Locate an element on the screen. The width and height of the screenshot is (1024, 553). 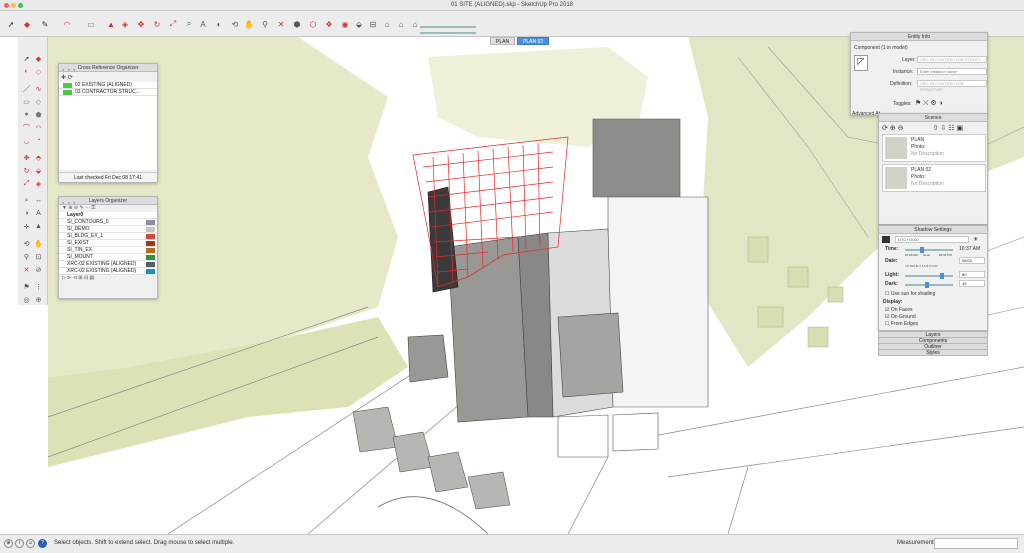
xref-item: 02 EXISTING (ALIGNED) is located at coordinates (108, 85).